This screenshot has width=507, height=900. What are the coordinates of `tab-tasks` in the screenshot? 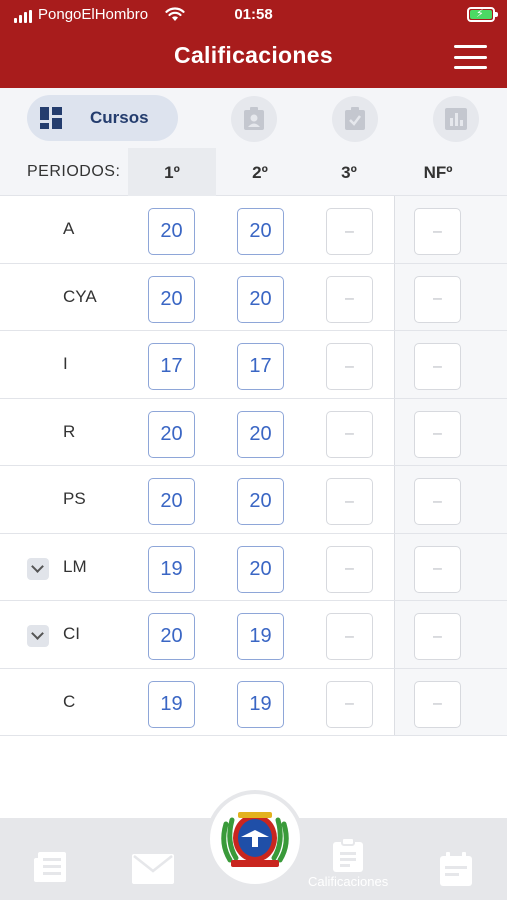 It's located at (355, 119).